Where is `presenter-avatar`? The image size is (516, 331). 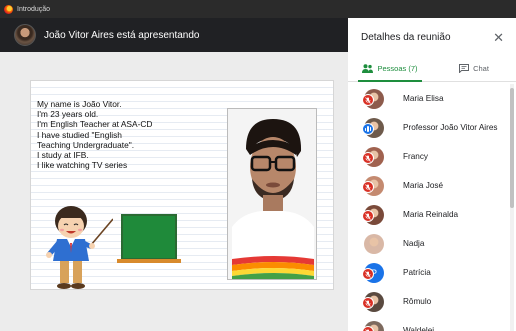
presenter-avatar is located at coordinates (25, 35).